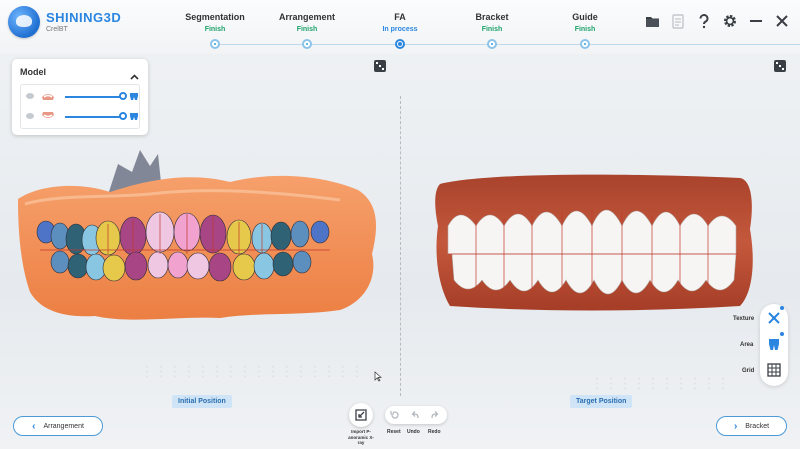 The height and width of the screenshot is (449, 800). What do you see at coordinates (756, 21) in the screenshot?
I see `minimize-icon` at bounding box center [756, 21].